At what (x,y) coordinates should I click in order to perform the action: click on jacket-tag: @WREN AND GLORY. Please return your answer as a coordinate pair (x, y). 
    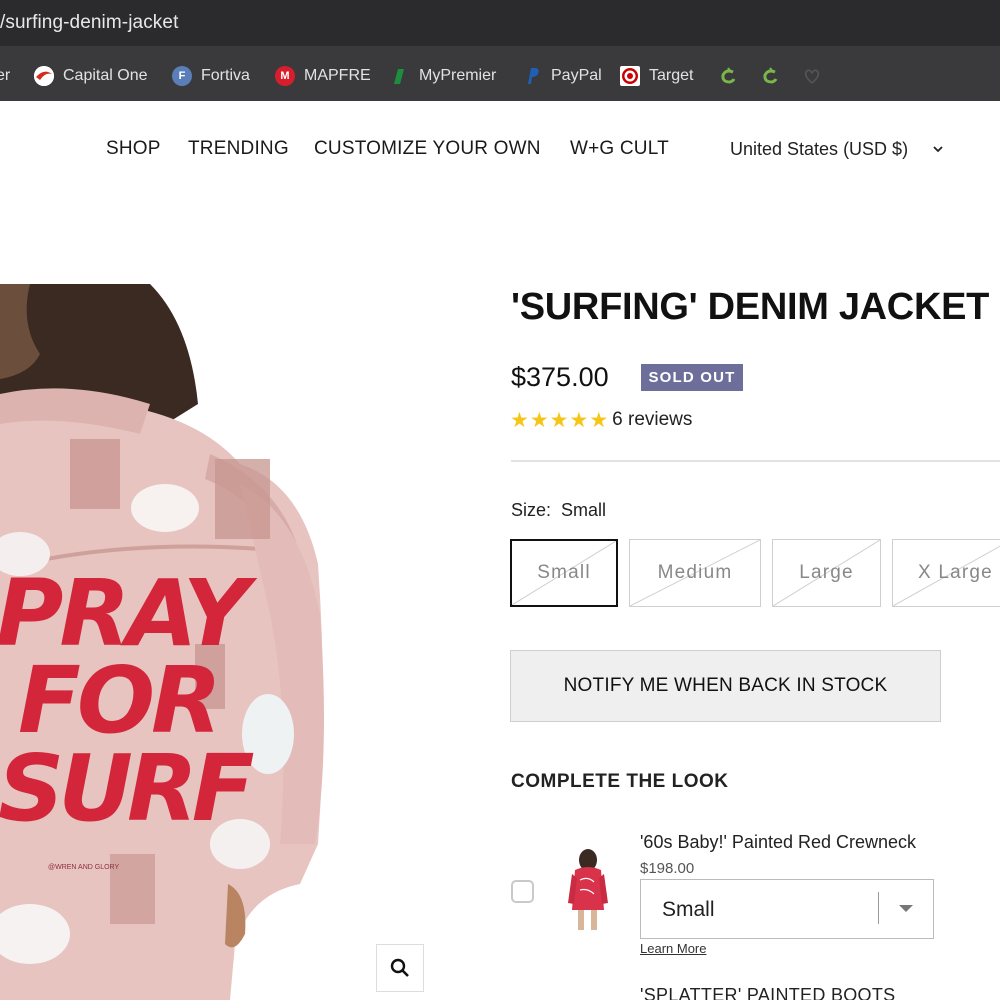
    Looking at the image, I should click on (84, 867).